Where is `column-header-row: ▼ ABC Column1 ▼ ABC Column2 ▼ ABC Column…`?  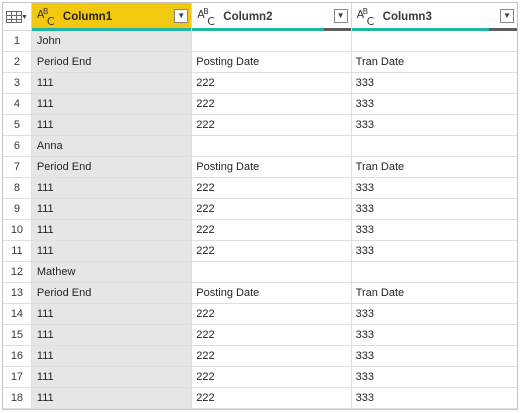
column-header-row: ▼ ABC Column1 ▼ ABC Column2 ▼ ABC Column… is located at coordinates (260, 17).